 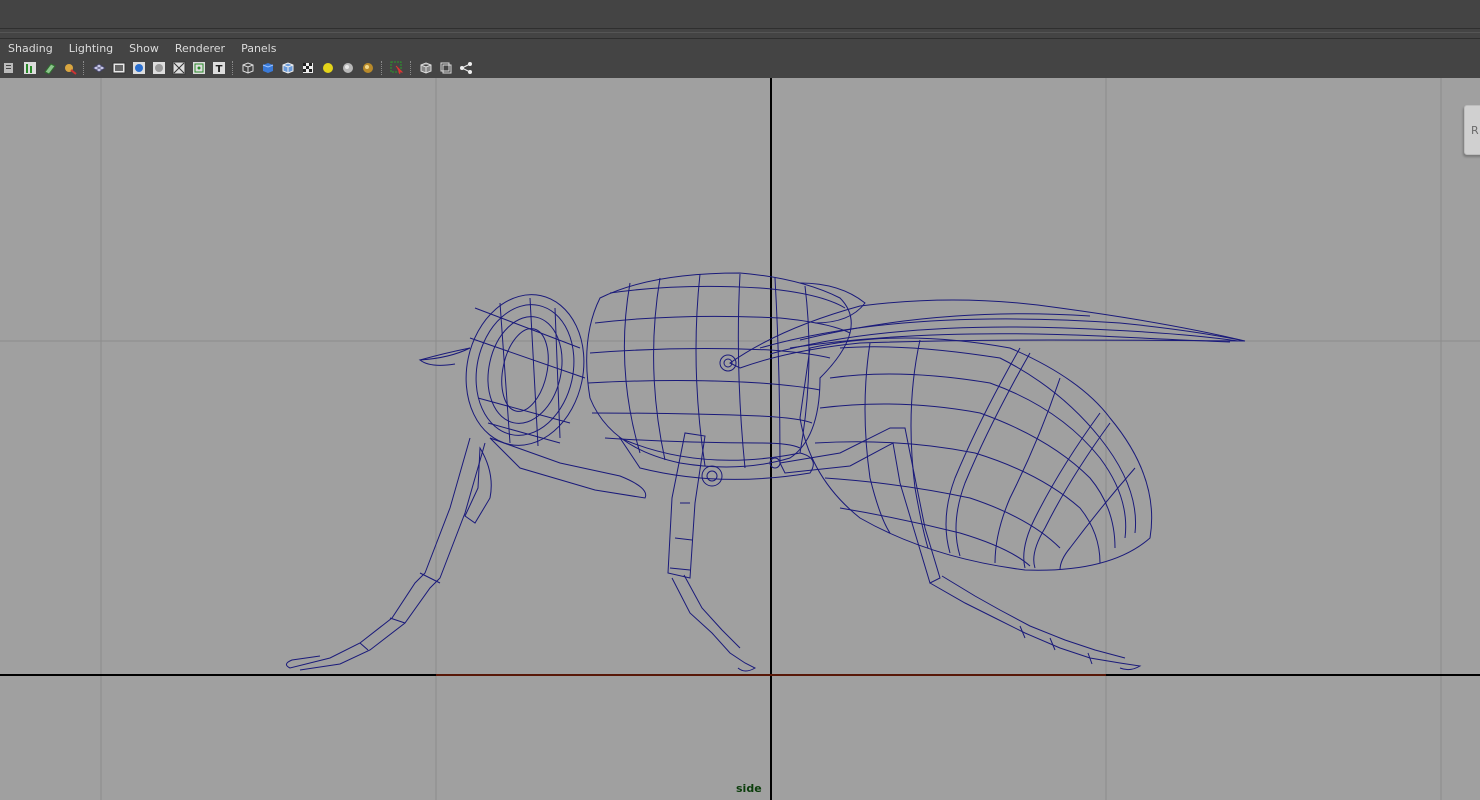 What do you see at coordinates (1472, 130) in the screenshot?
I see `side-panel-tab: R` at bounding box center [1472, 130].